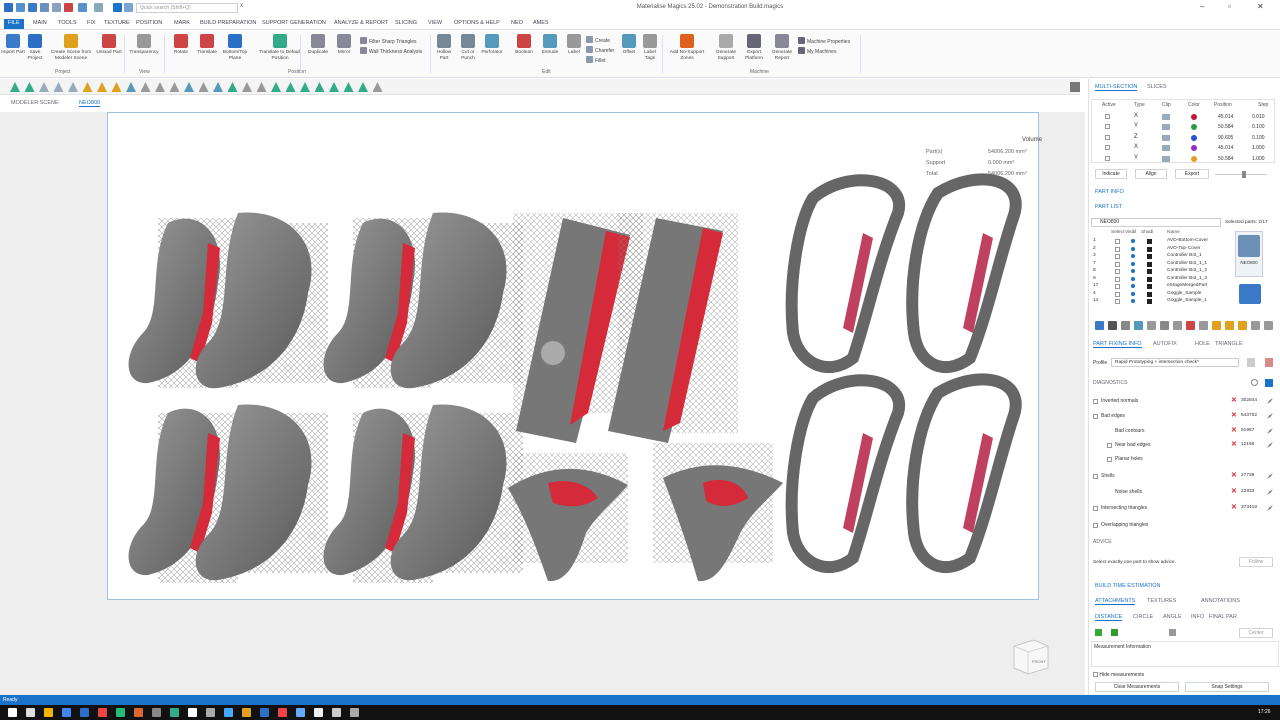  Describe the element at coordinates (1225, 117) in the screenshot. I see `section-position: 45.014` at that location.